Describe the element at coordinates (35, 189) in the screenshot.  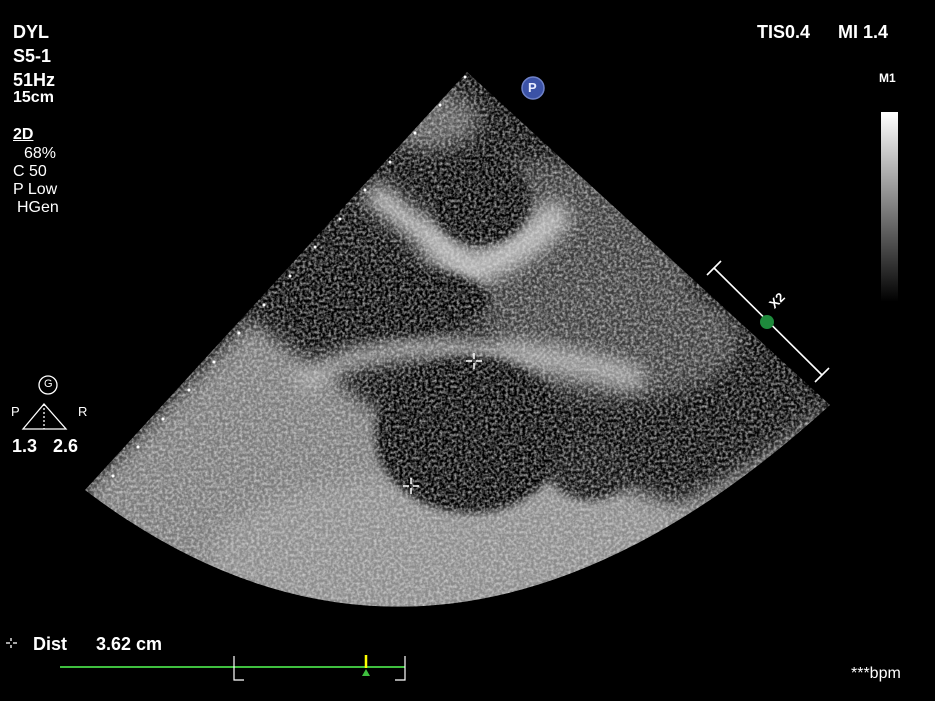
I see `power-value: P Low` at that location.